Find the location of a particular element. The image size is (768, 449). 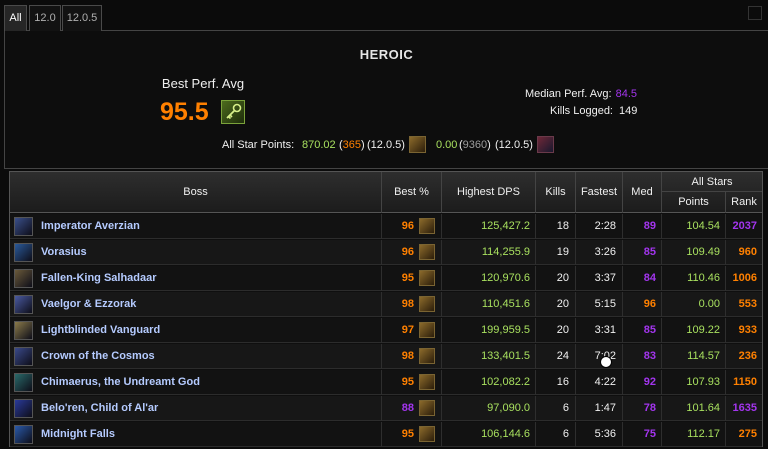

fastest: 4:22 is located at coordinates (599, 382).